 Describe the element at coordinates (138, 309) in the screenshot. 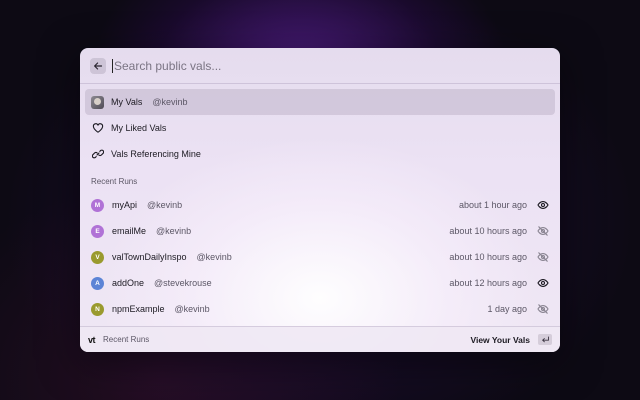

I see `run-name: npmExample` at that location.